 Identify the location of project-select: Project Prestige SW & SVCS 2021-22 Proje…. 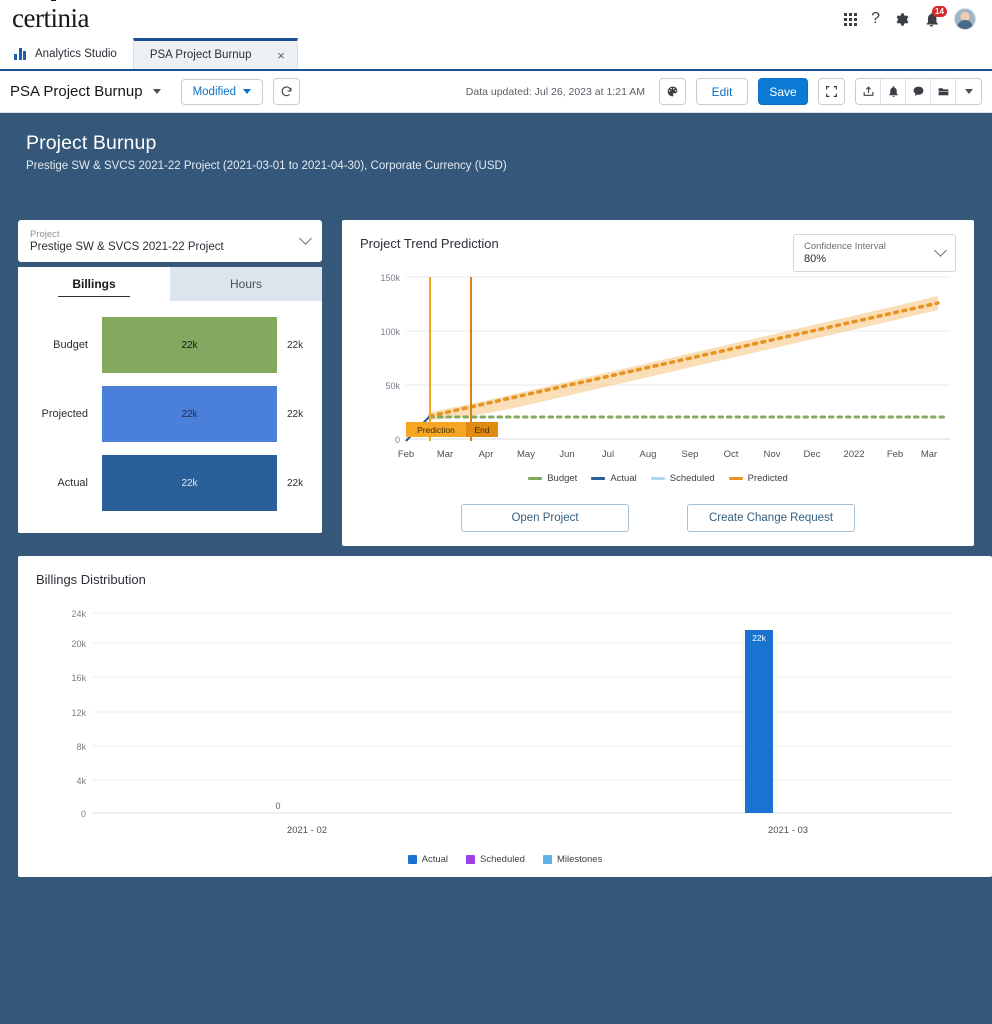
(170, 241).